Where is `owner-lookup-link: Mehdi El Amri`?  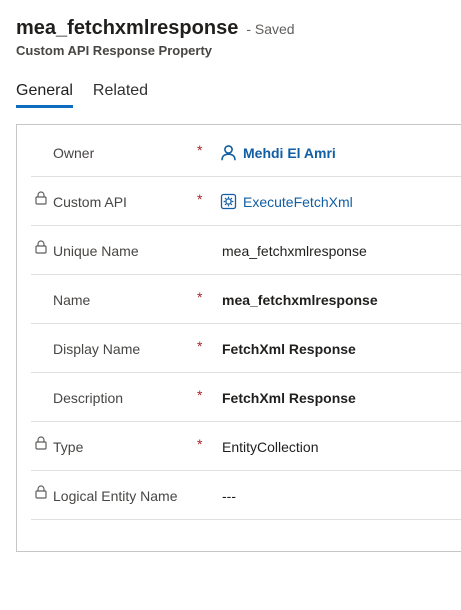
owner-lookup-link: Mehdi El Amri is located at coordinates (278, 152).